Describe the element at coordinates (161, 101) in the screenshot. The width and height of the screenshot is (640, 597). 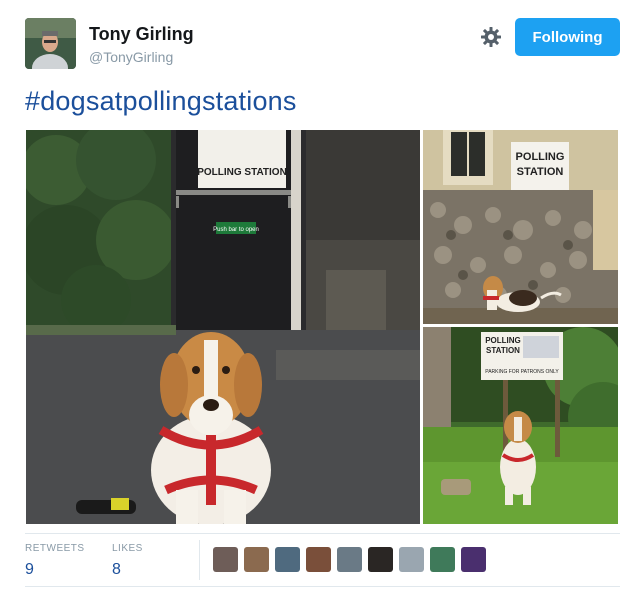
I see `tweet-hashtag: #dogsatpollingstations` at that location.